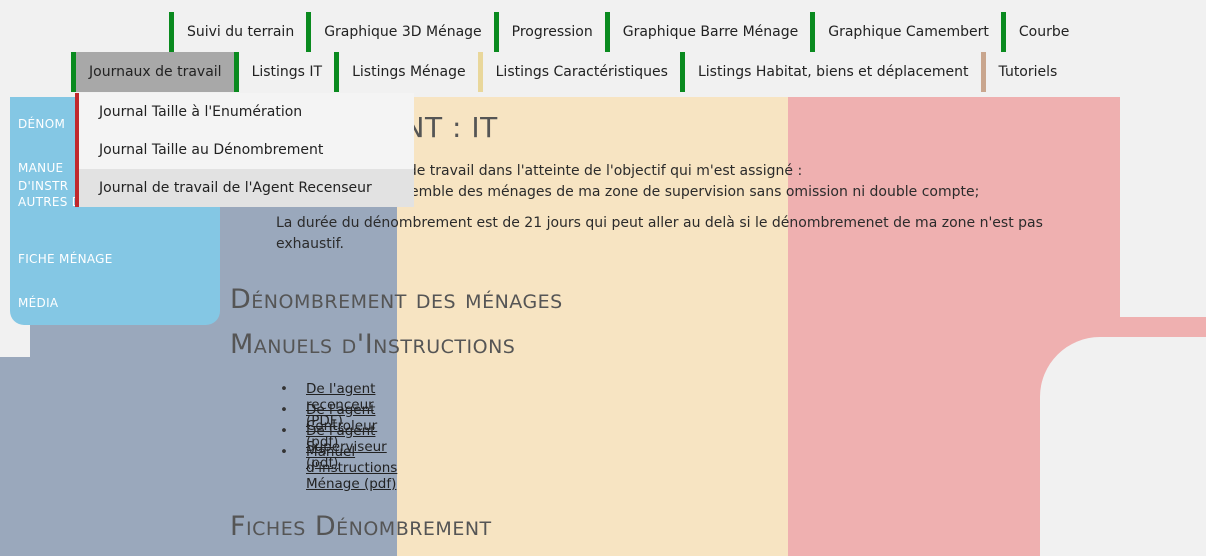 The image size is (1206, 556). What do you see at coordinates (38, 303) in the screenshot?
I see `sidebar-item-media: MÉDIA` at bounding box center [38, 303].